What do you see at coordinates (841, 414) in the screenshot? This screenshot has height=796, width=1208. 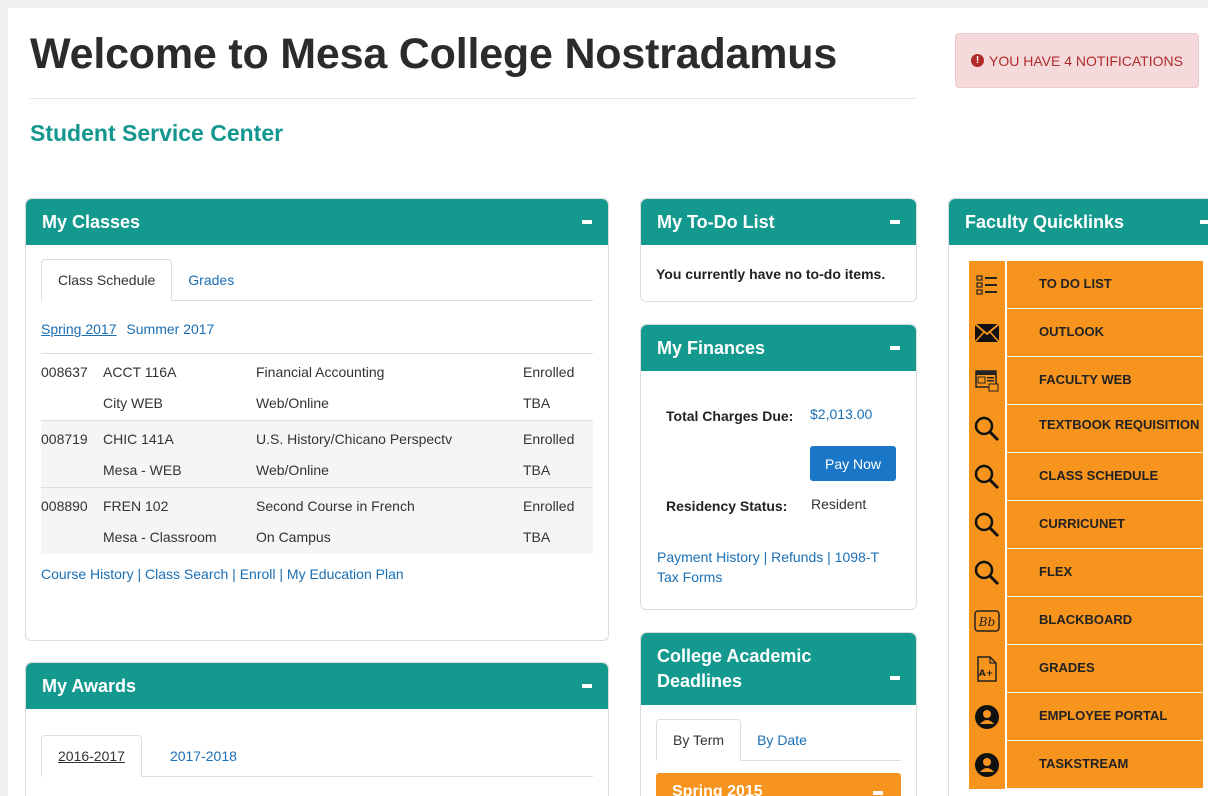 I see `total-charges-value: $2,013.00` at bounding box center [841, 414].